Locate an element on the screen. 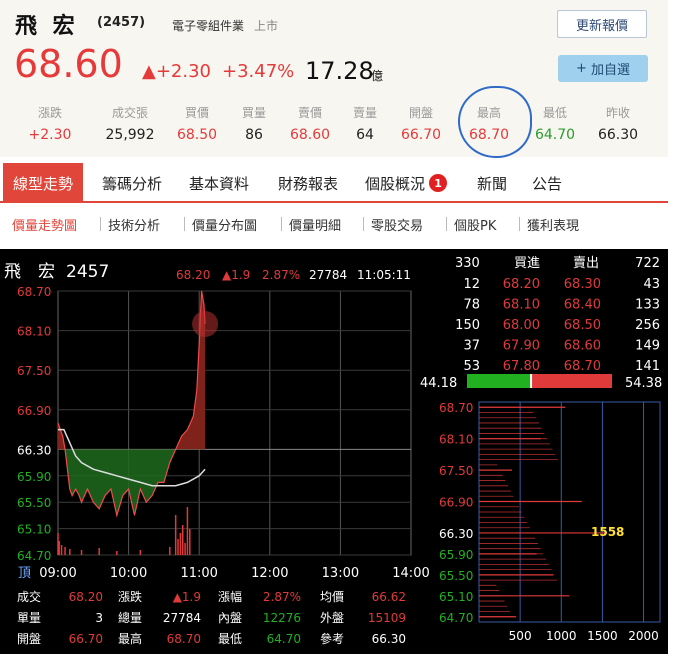 The height and width of the screenshot is (658, 675). footer-value: 64.70 is located at coordinates (284, 639).